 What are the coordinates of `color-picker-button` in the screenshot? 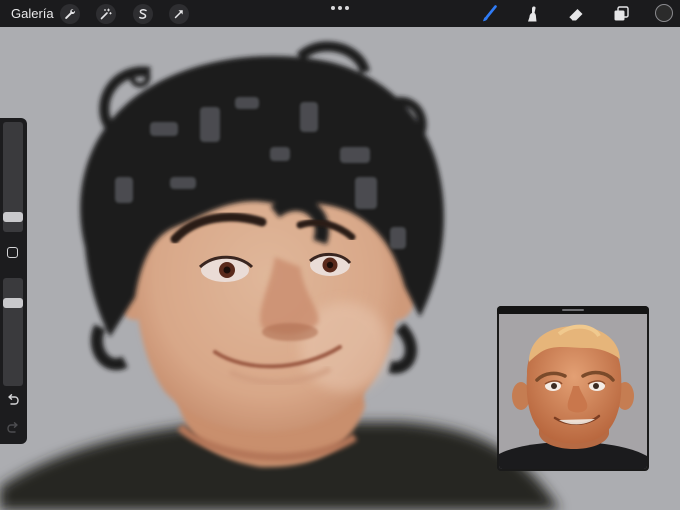 It's located at (664, 13).